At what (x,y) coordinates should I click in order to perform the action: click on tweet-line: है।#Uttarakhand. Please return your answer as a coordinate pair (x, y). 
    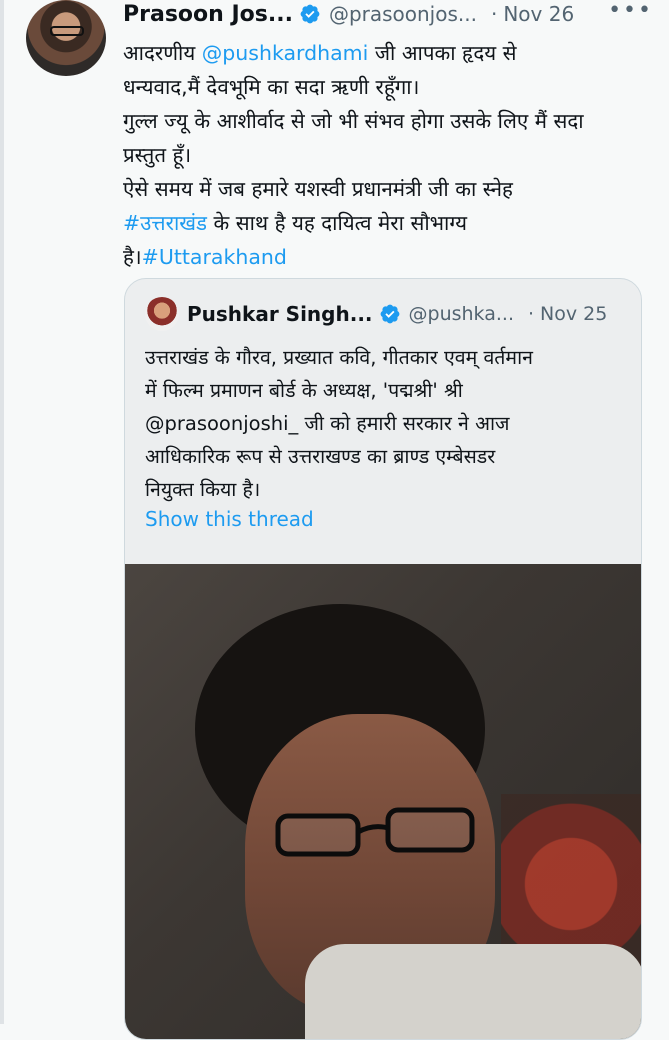
    Looking at the image, I should click on (388, 257).